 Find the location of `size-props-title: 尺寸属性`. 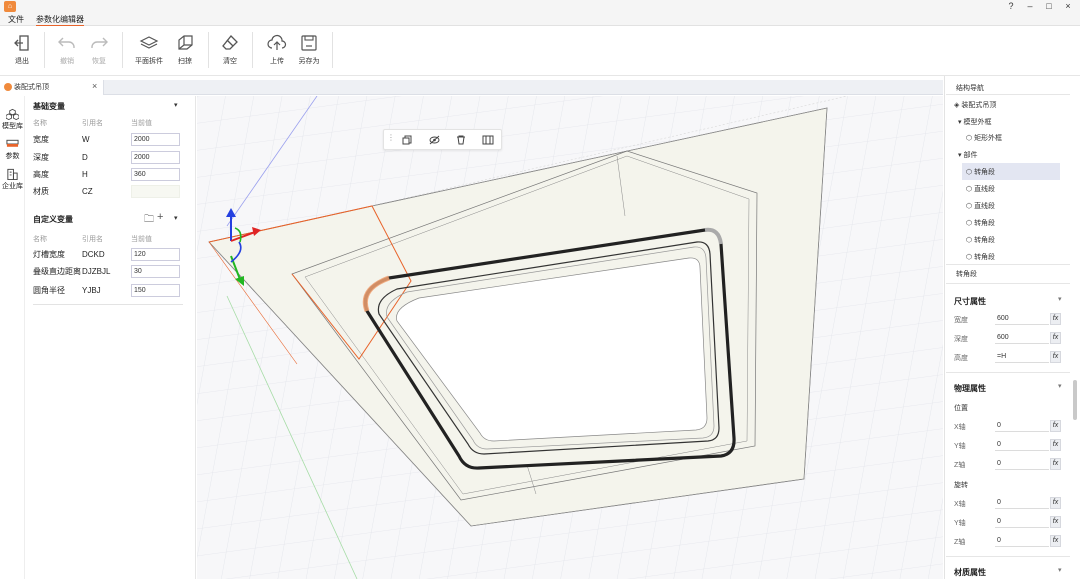

size-props-title: 尺寸属性 is located at coordinates (970, 301).